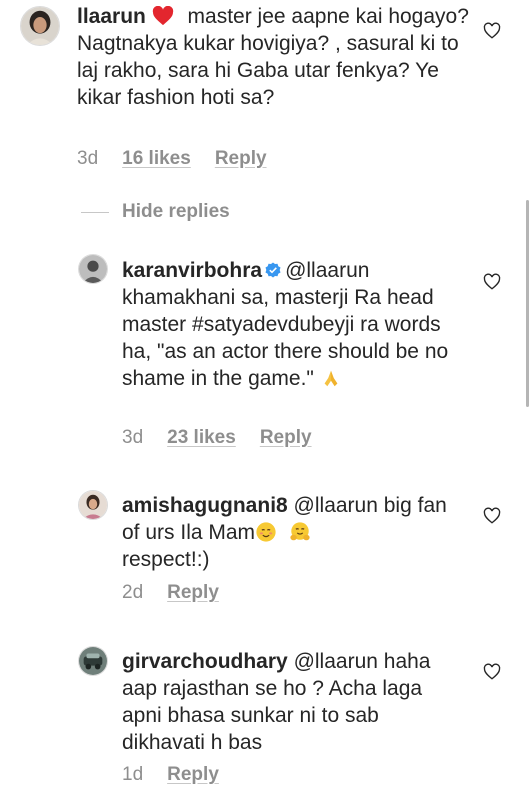 The width and height of the screenshot is (532, 800). I want to click on comment-username: amishagugnani8, so click(205, 505).